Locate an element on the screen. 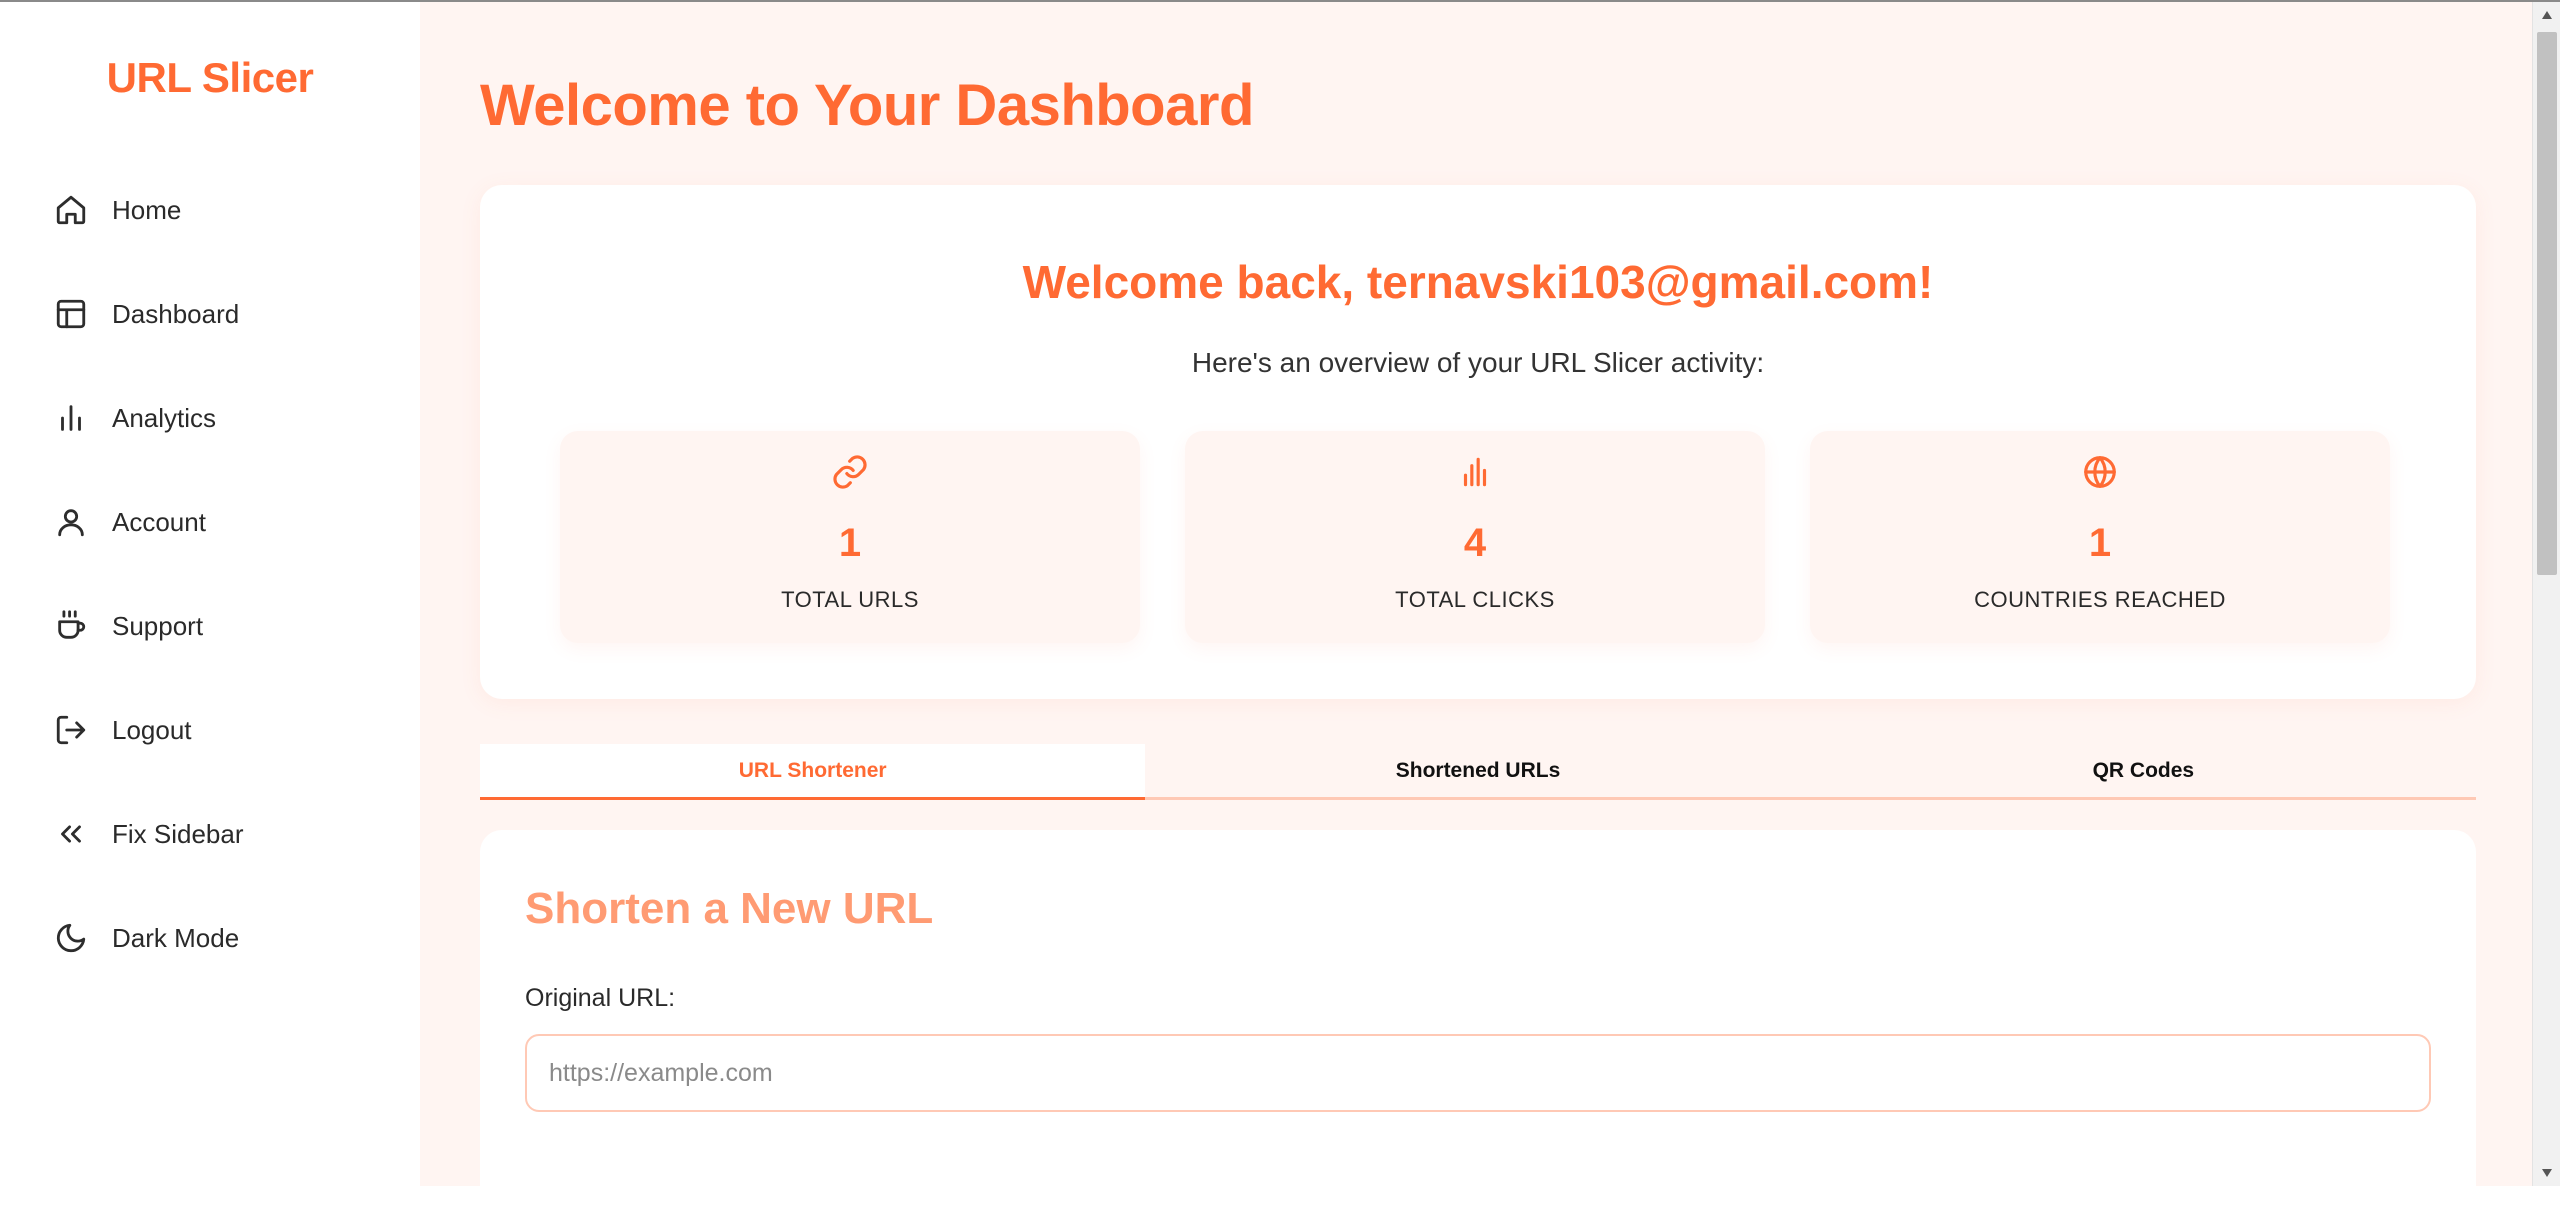  vertical-scrollbar is located at coordinates (2546, 594).